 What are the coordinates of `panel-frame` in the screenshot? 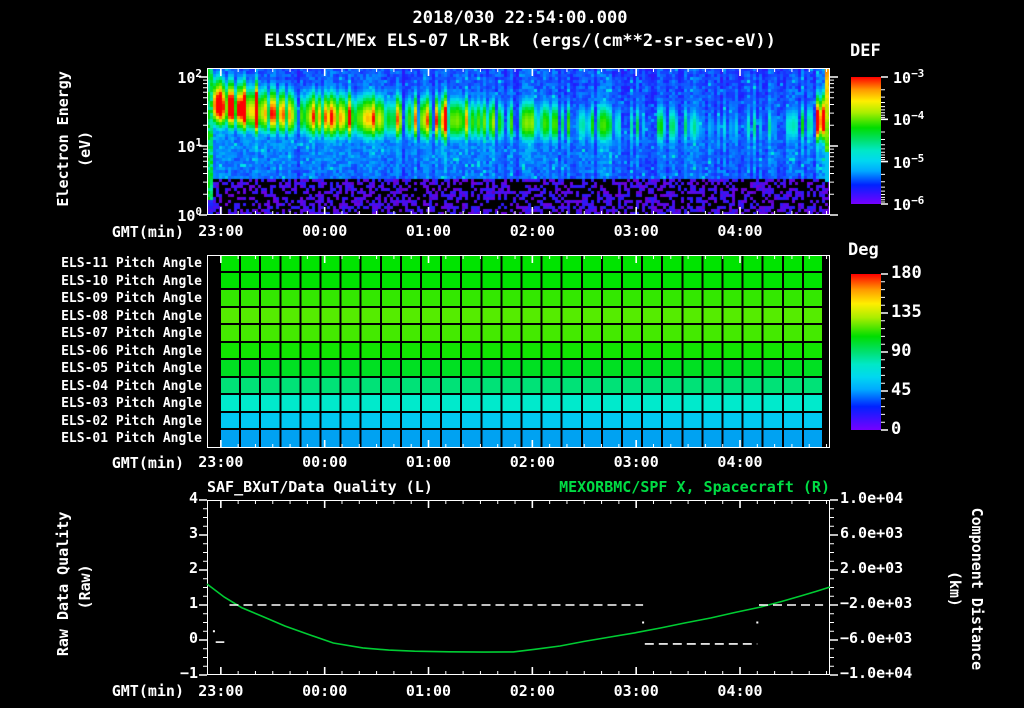 It's located at (518, 141).